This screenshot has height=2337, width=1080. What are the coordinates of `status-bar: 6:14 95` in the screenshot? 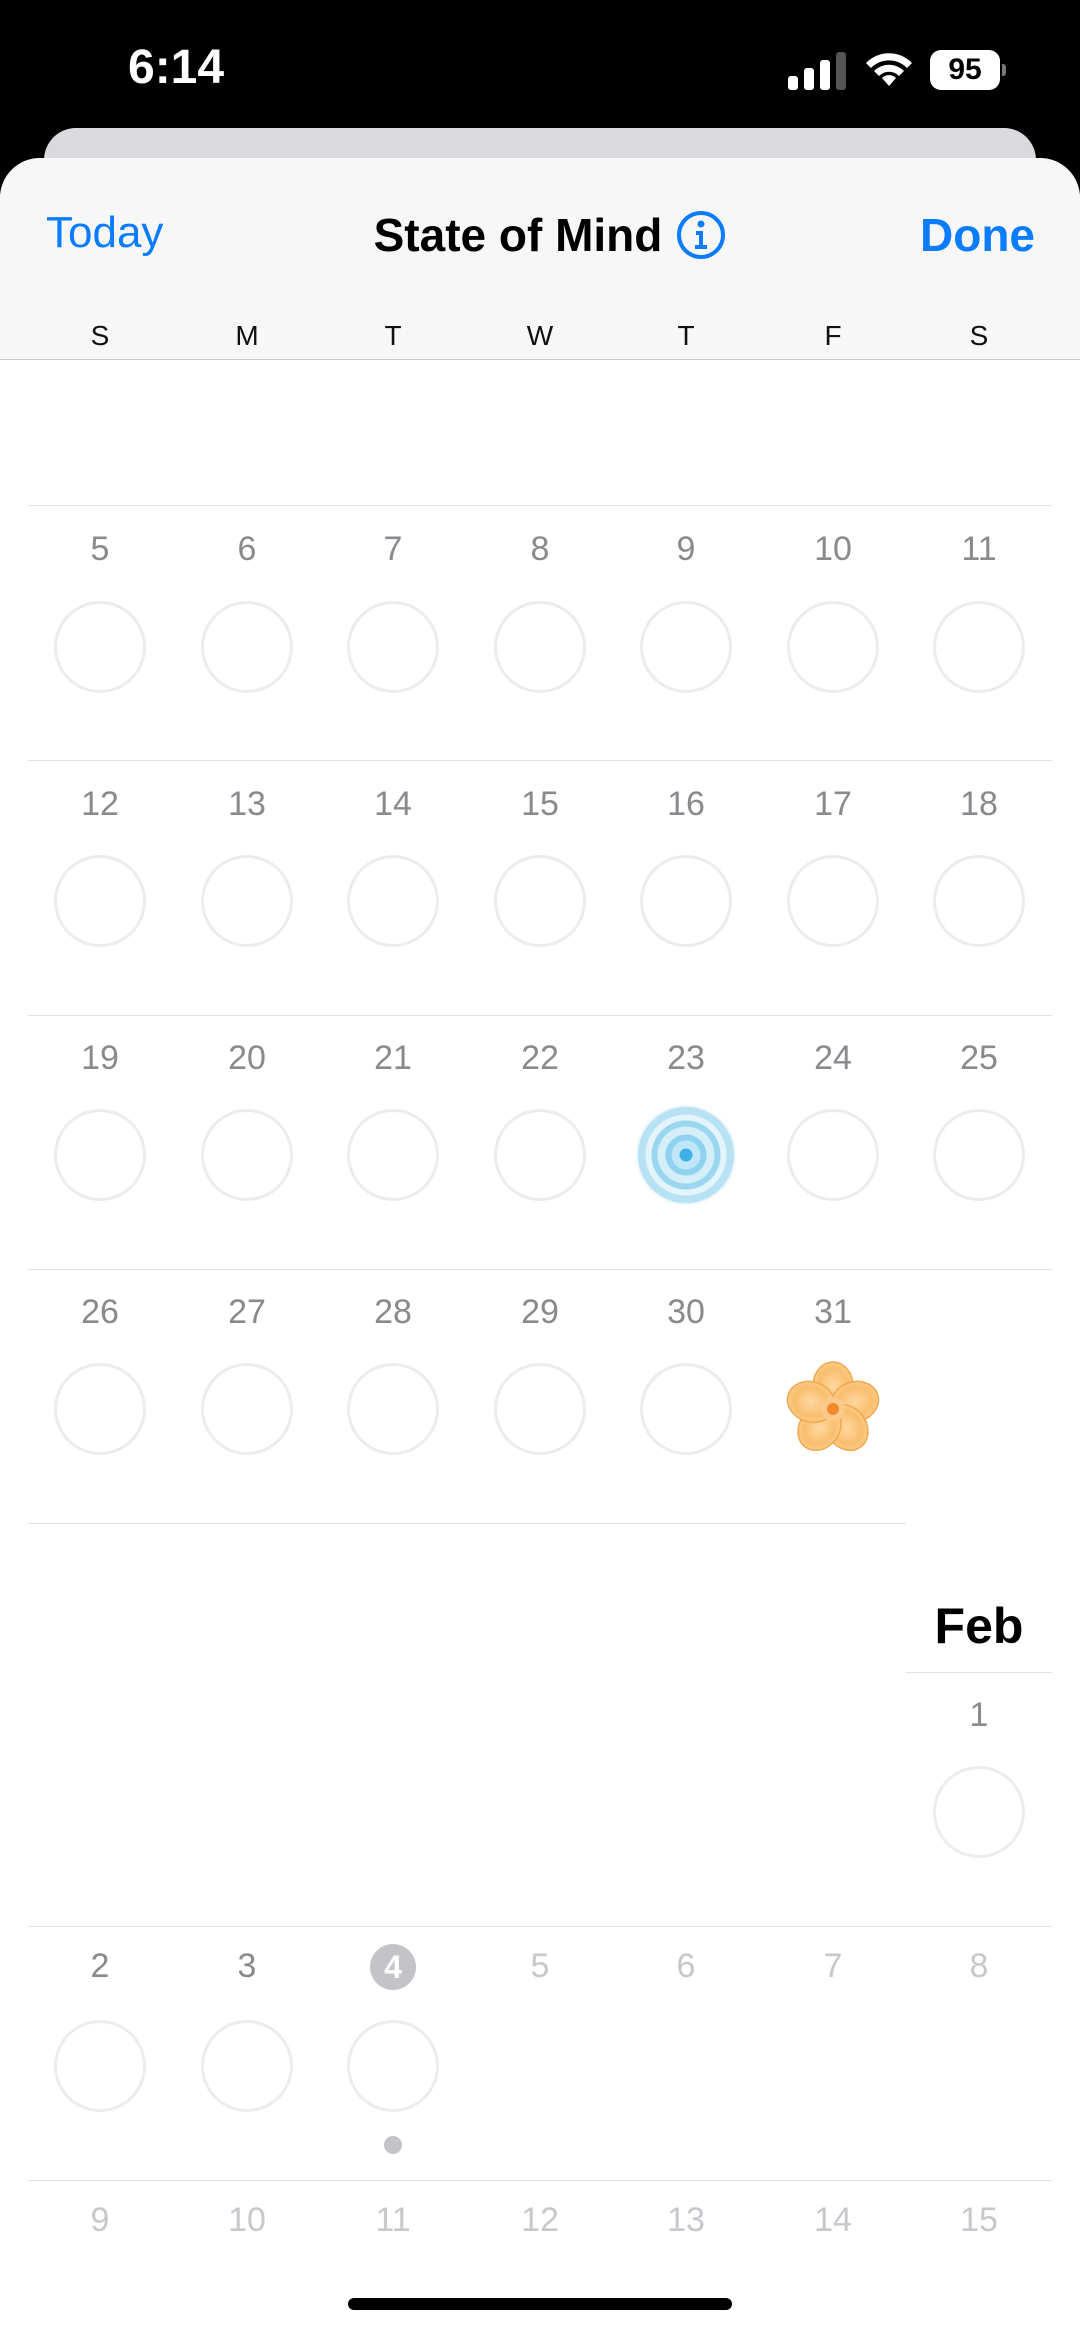 It's located at (540, 65).